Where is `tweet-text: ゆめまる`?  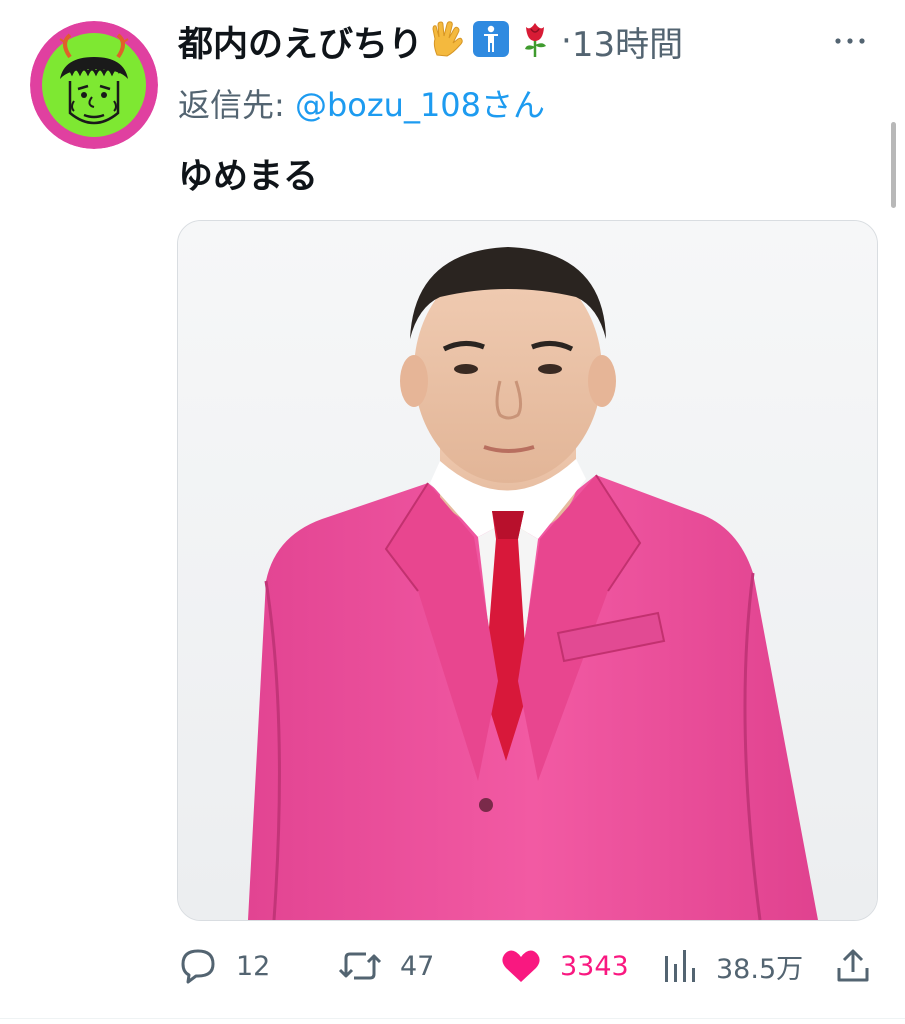
tweet-text: ゆめまる is located at coordinates (248, 177).